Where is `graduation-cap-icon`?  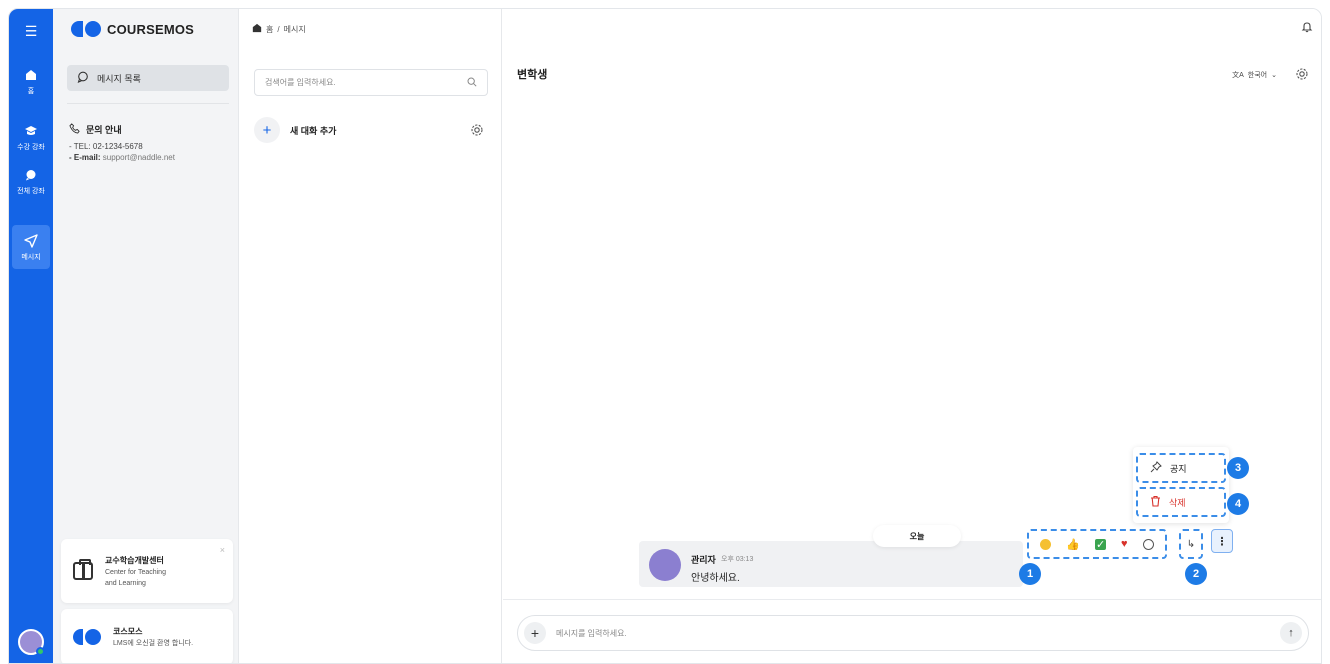 graduation-cap-icon is located at coordinates (31, 131).